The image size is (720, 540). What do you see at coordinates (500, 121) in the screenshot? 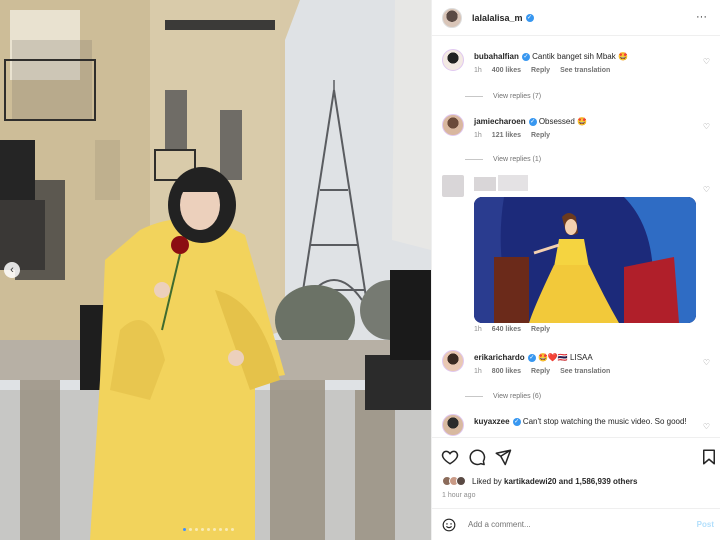
I see `commenter-username: jamiecharoen` at bounding box center [500, 121].